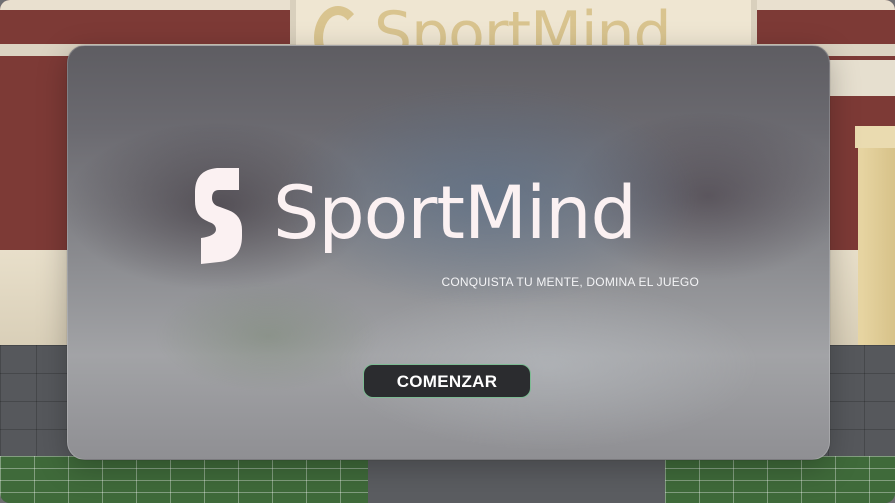 Image resolution: width=895 pixels, height=503 pixels. Describe the element at coordinates (780, 479) in the screenshot. I see `grass-patch-right` at that location.